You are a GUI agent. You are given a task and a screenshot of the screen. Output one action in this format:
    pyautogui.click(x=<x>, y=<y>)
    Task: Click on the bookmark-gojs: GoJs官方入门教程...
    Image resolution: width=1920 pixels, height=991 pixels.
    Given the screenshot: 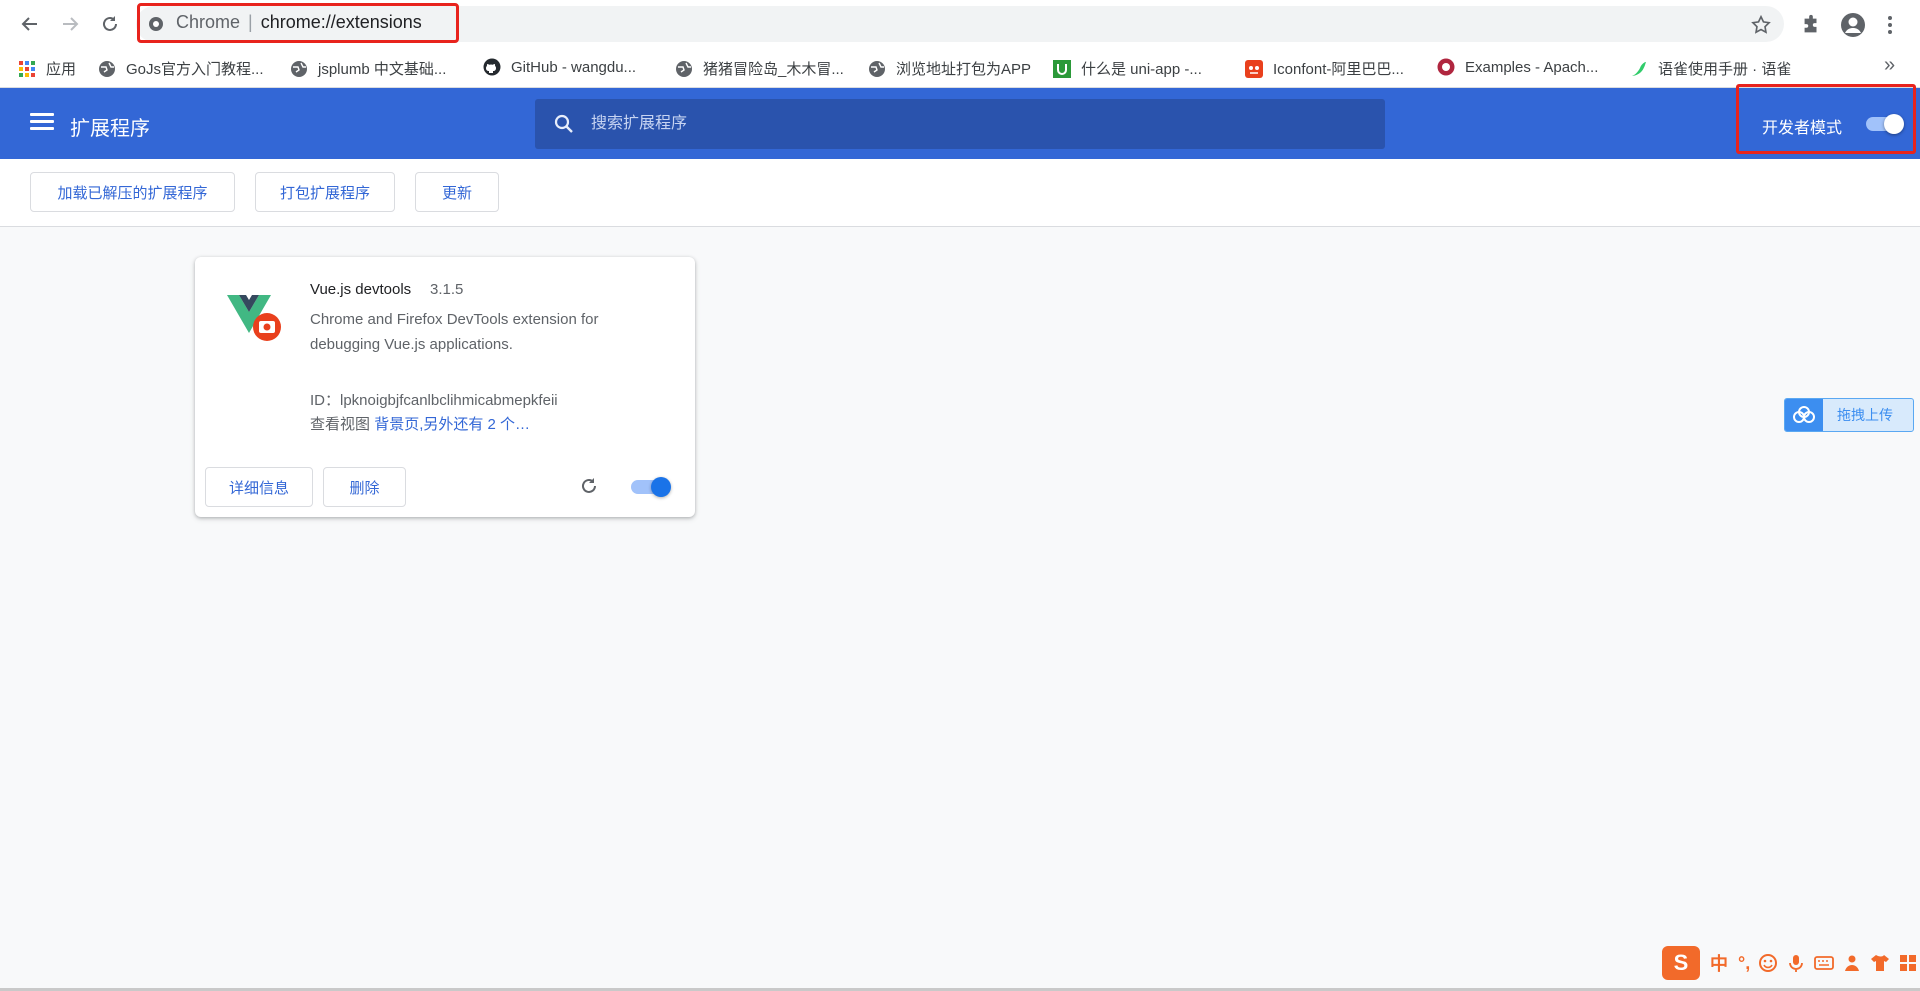 What is the action you would take?
    pyautogui.click(x=181, y=68)
    